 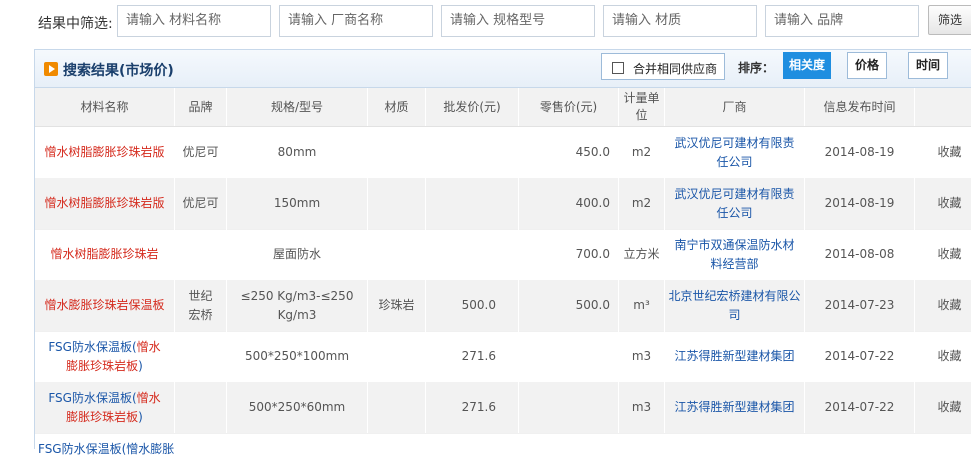 What do you see at coordinates (297, 305) in the screenshot?
I see `spec-cell: ≤250 Kg/m3-≤250 Kg/m3` at bounding box center [297, 305].